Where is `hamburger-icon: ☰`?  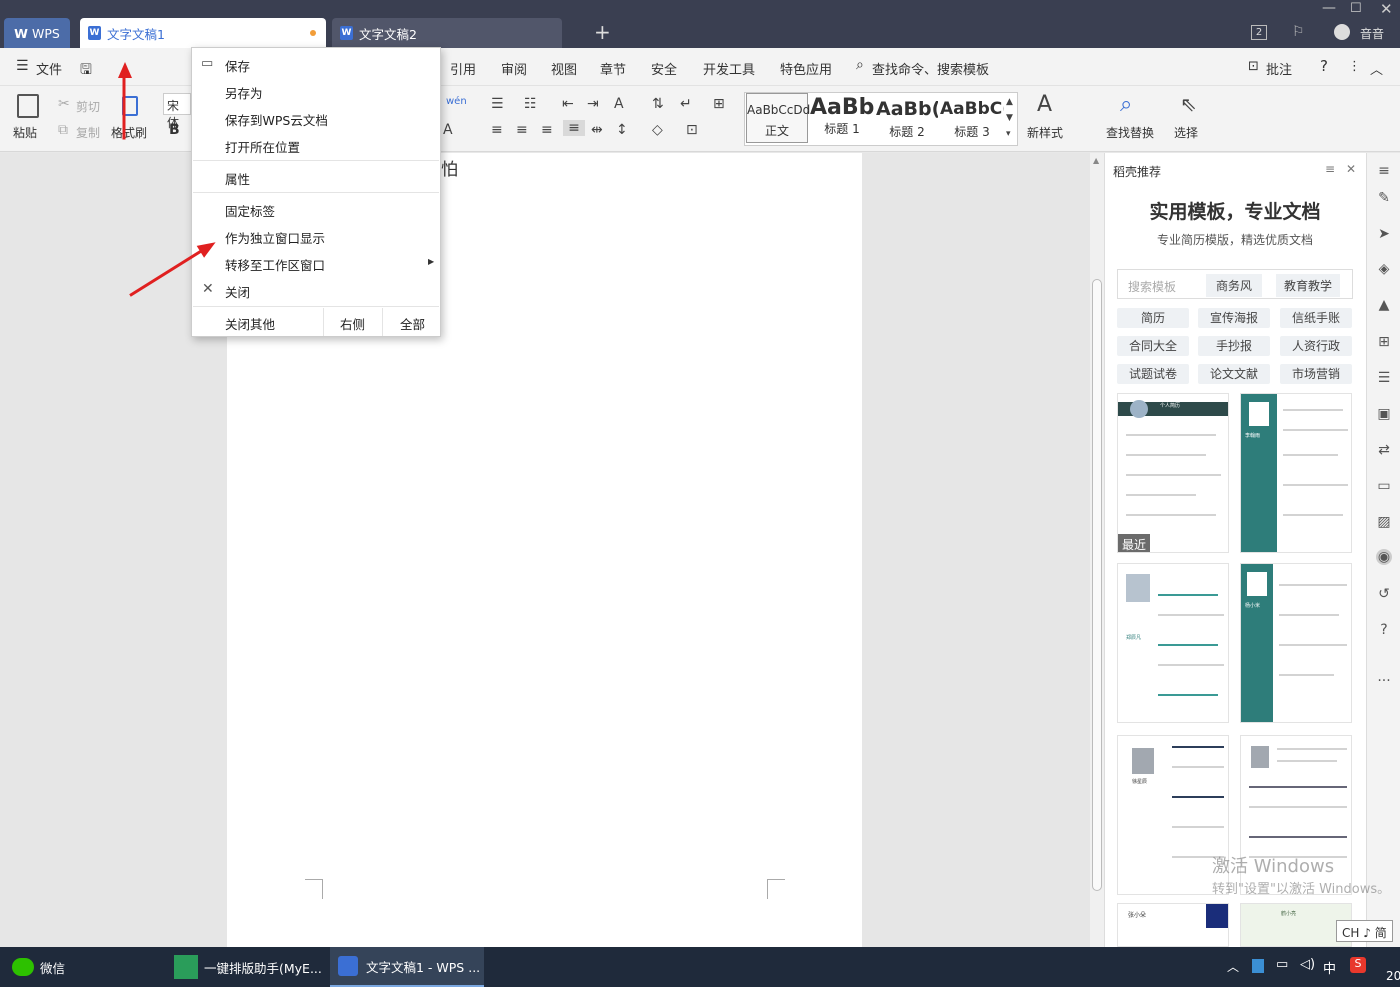
hamburger-icon: ☰ is located at coordinates (22, 66).